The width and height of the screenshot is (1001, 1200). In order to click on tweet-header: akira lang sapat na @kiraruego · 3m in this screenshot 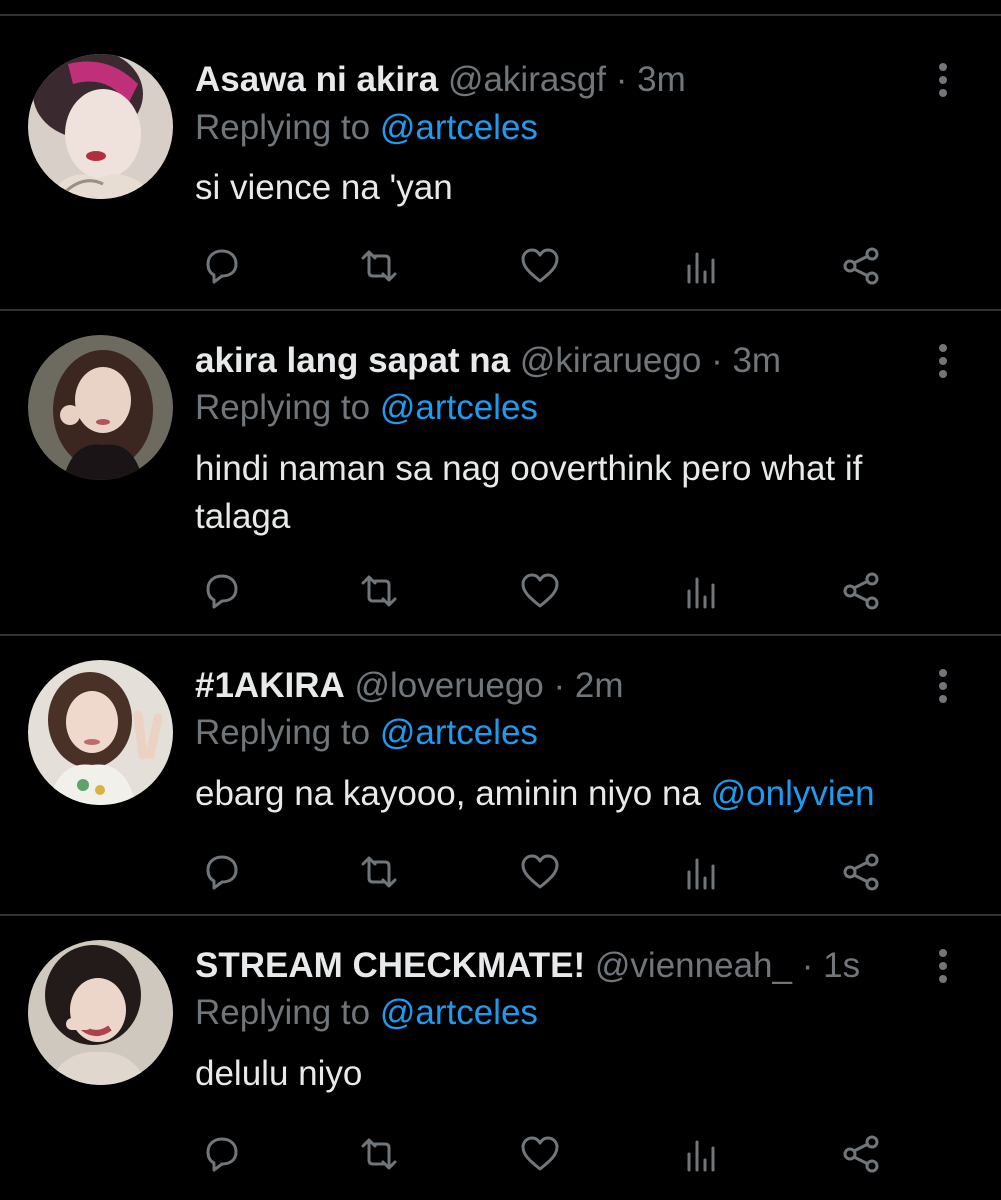, I will do `click(558, 361)`.